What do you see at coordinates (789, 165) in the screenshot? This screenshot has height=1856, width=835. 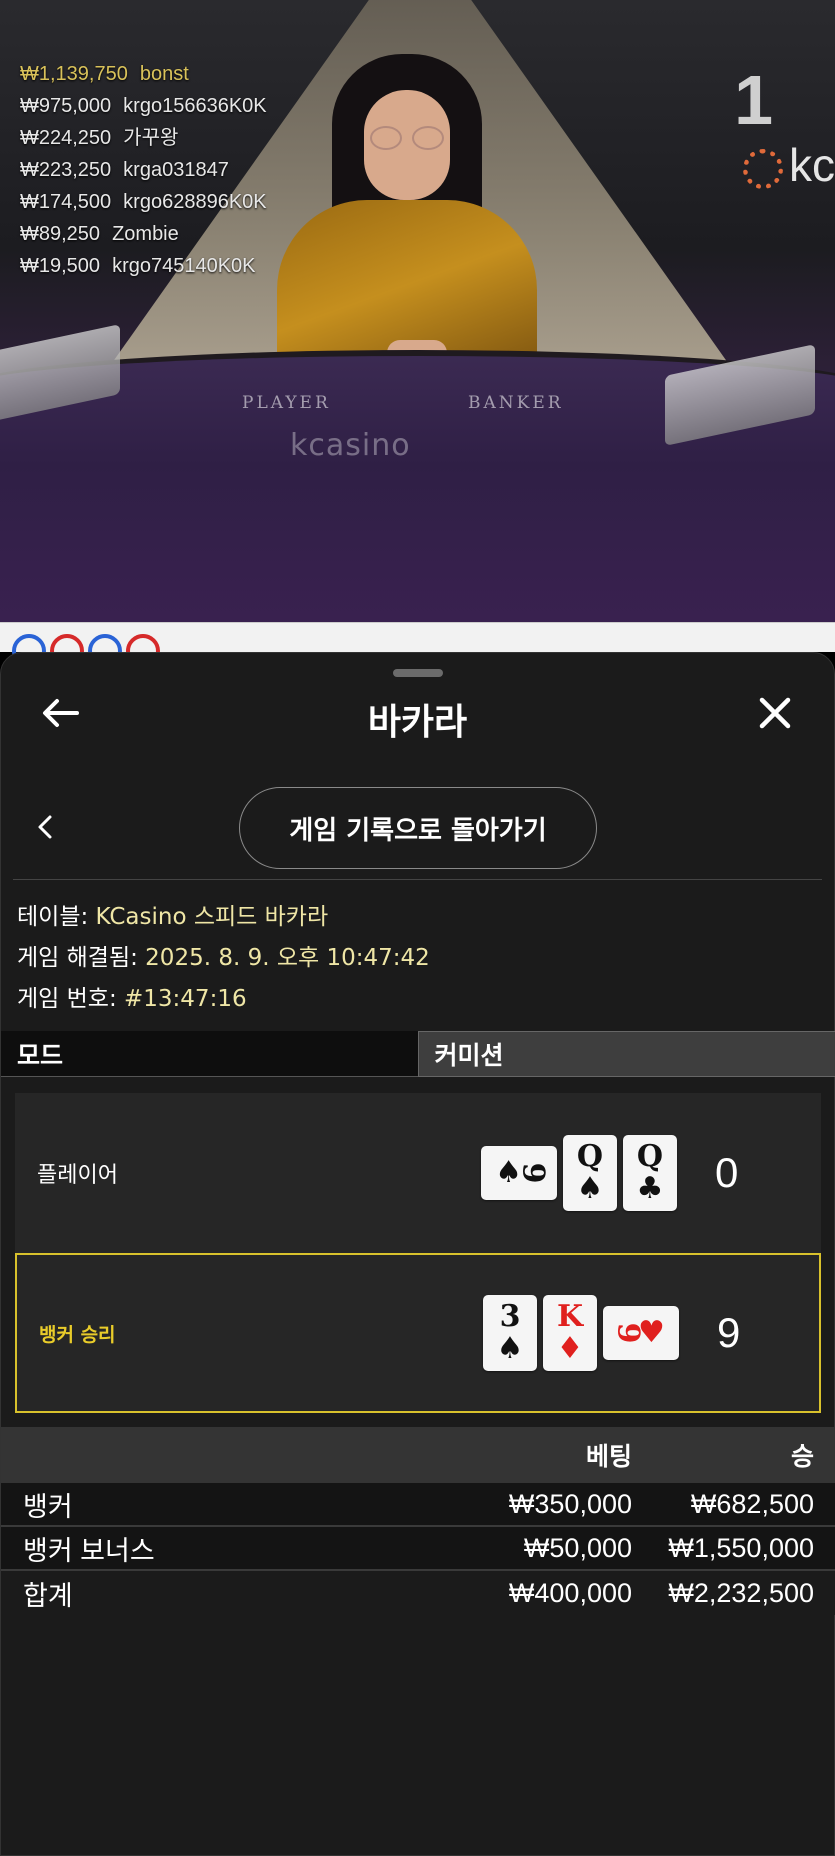 I see `kcasino-logo: kc` at bounding box center [789, 165].